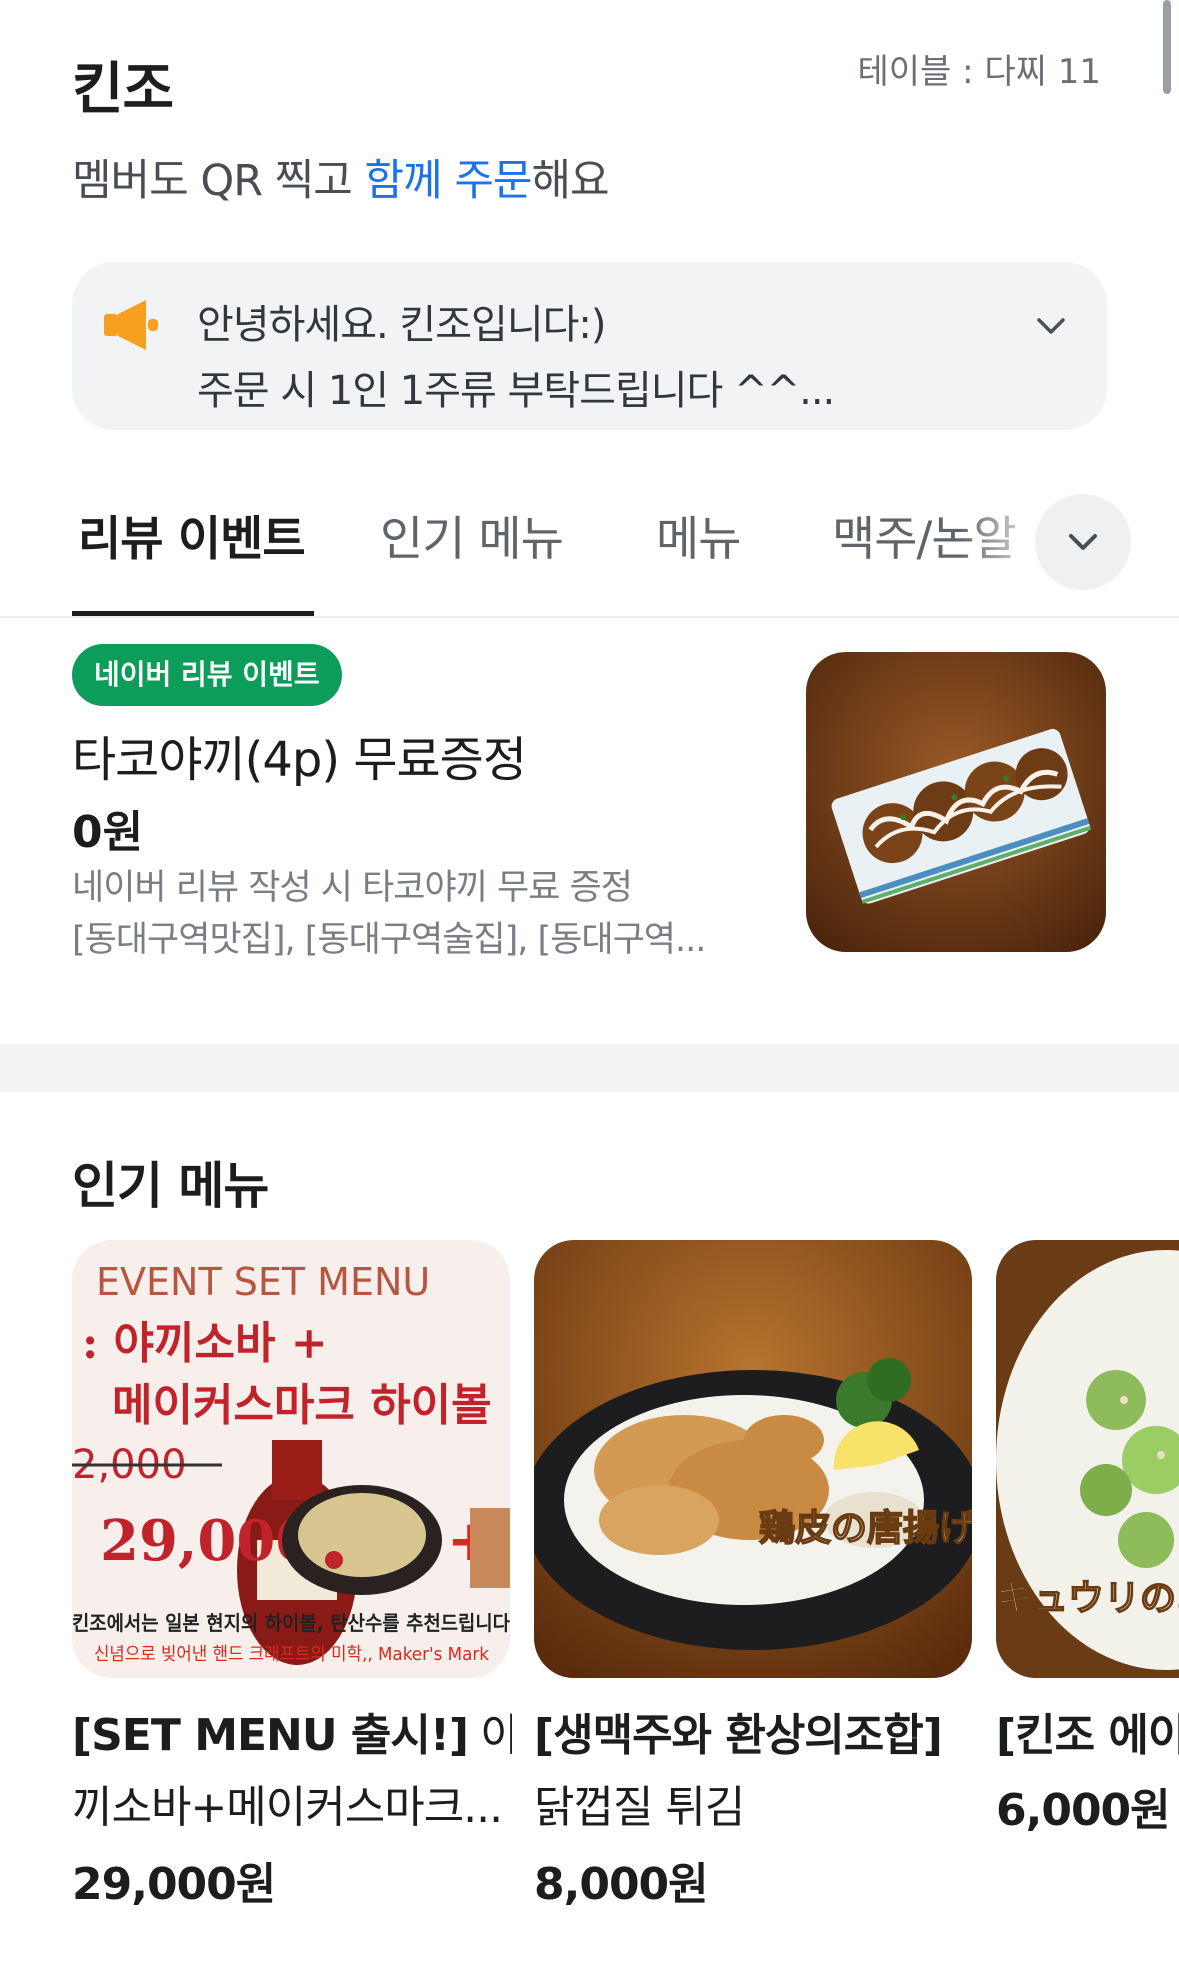  I want to click on photo-overlay-text: 鶏皮の唐揚げ, so click(865, 1528).